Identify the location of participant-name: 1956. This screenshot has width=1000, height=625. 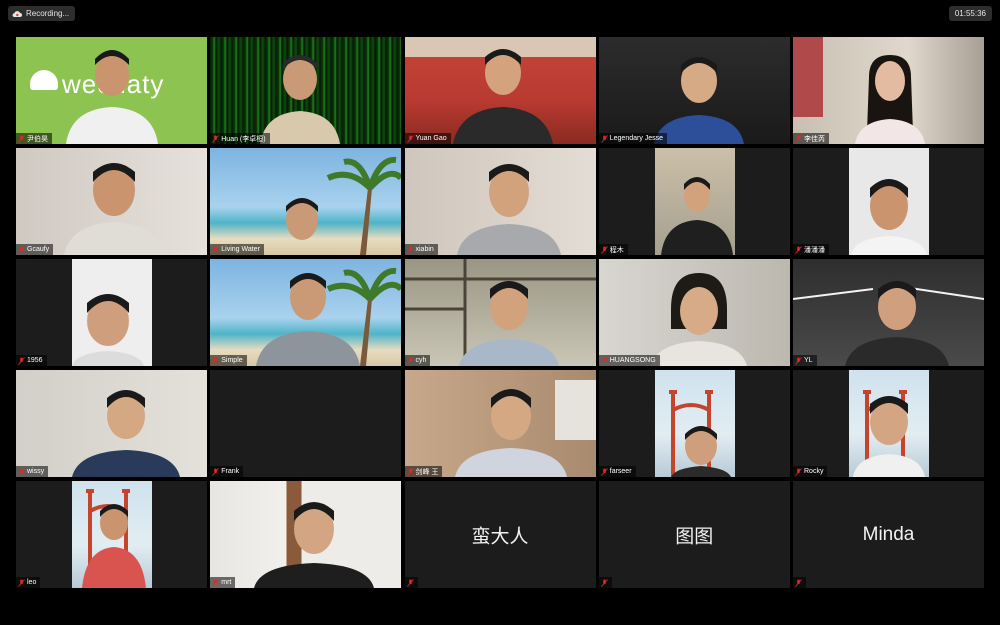
(35, 360).